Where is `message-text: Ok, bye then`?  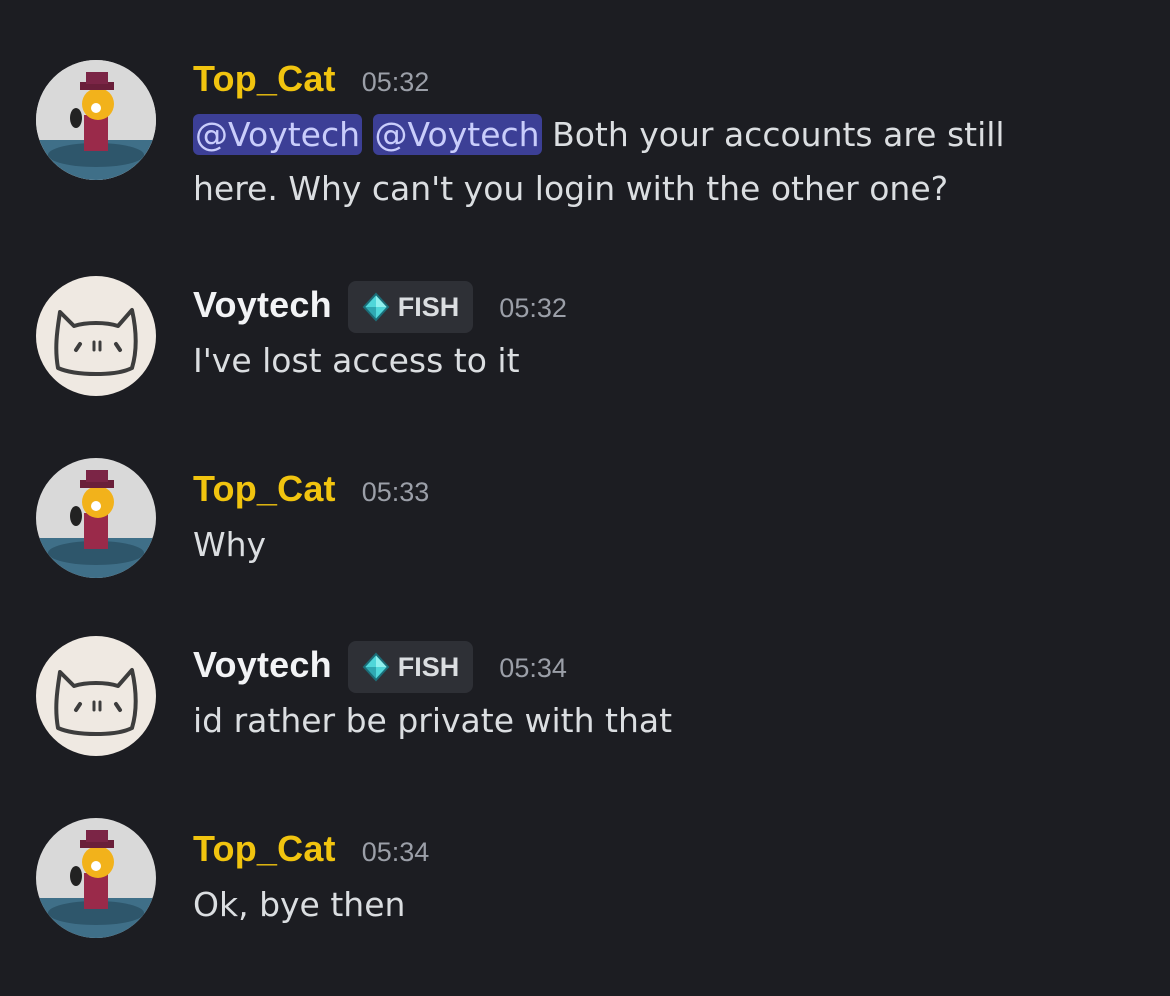
message-text: Ok, bye then is located at coordinates (661, 905).